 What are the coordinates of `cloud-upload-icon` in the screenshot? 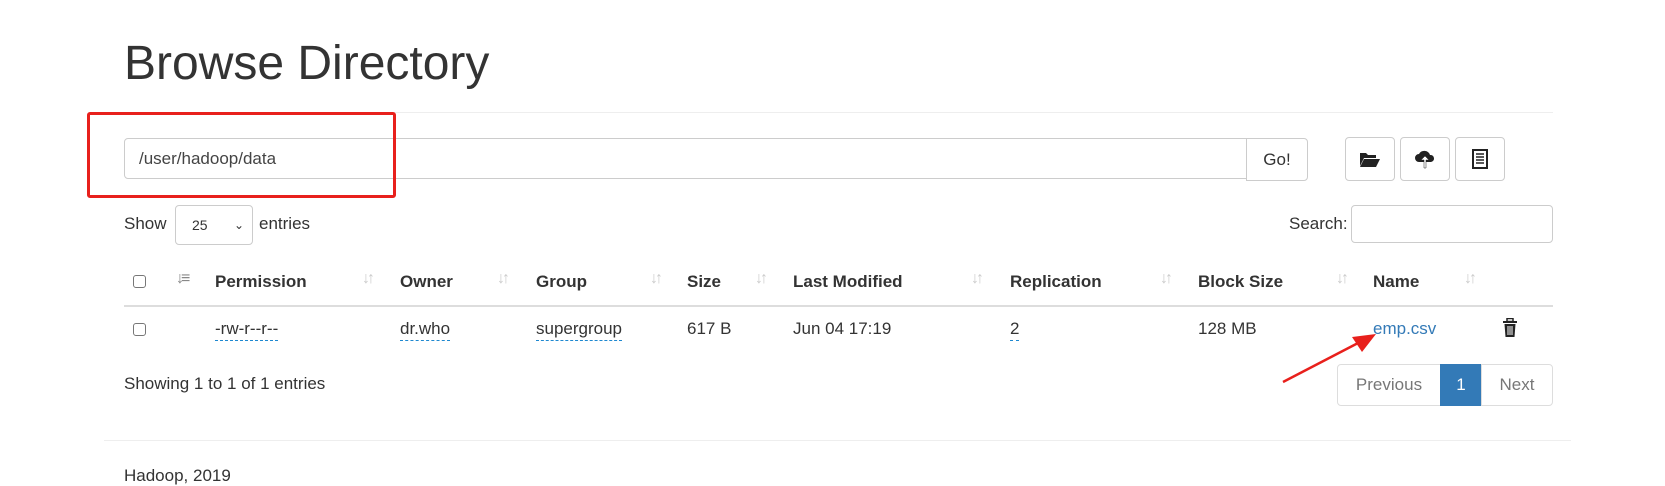 It's located at (1425, 159).